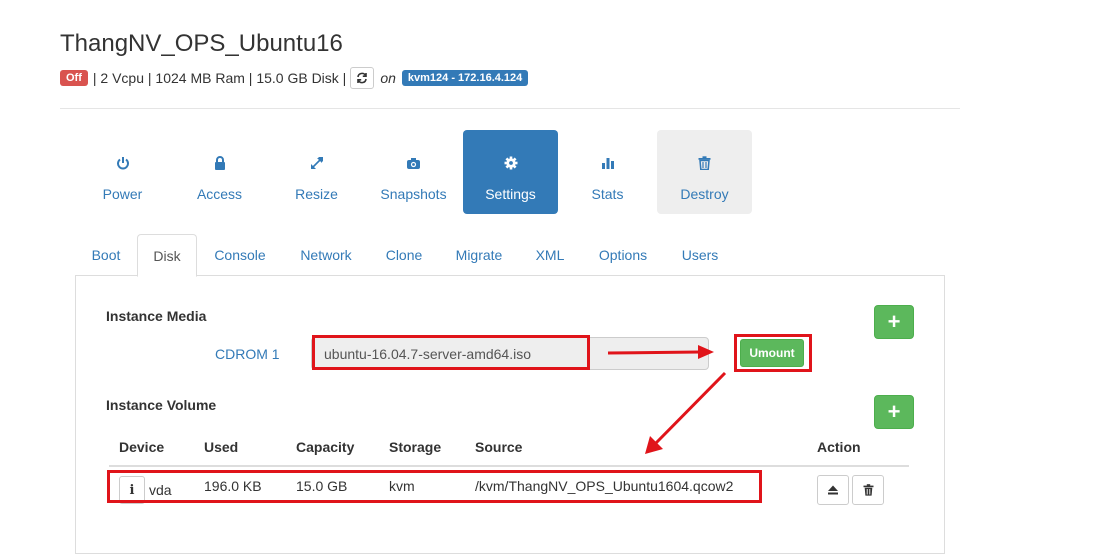 The image size is (1097, 554). I want to click on annotation-arrows, so click(667, 399).